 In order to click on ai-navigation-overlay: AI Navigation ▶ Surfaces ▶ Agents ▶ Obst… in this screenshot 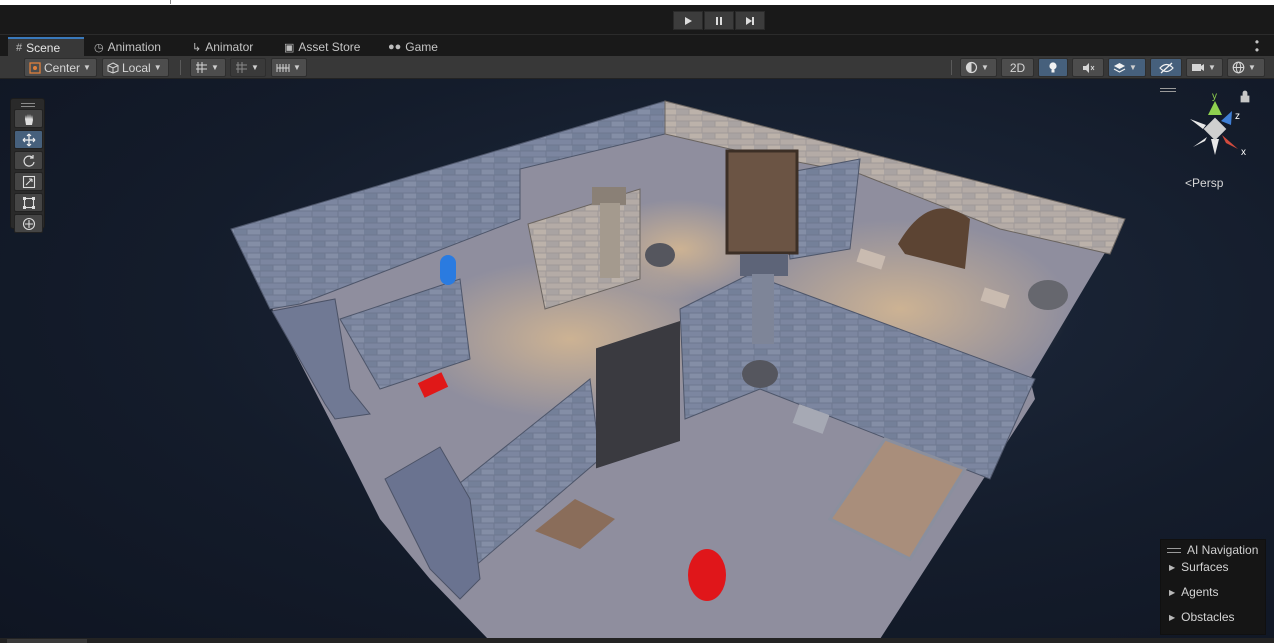, I will do `click(1213, 587)`.